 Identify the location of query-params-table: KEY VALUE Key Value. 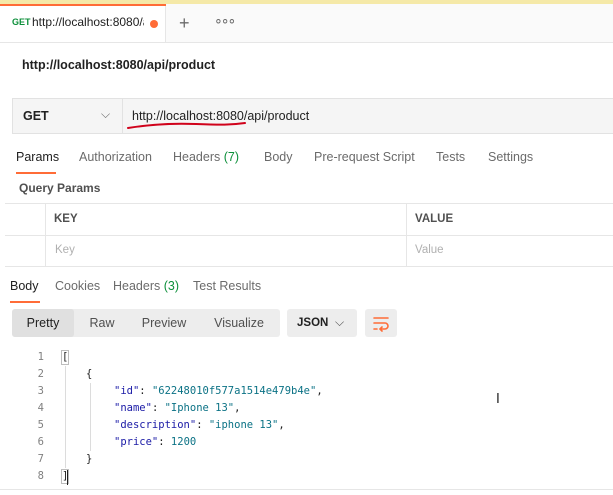
(309, 235).